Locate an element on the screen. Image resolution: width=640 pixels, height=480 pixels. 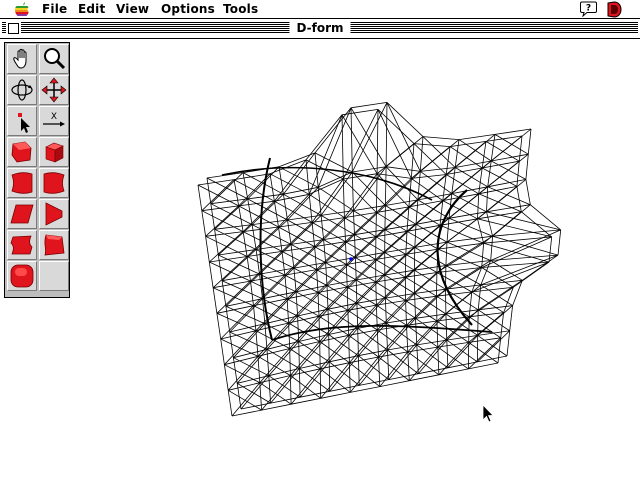
application-menu-icon is located at coordinates (614, 9).